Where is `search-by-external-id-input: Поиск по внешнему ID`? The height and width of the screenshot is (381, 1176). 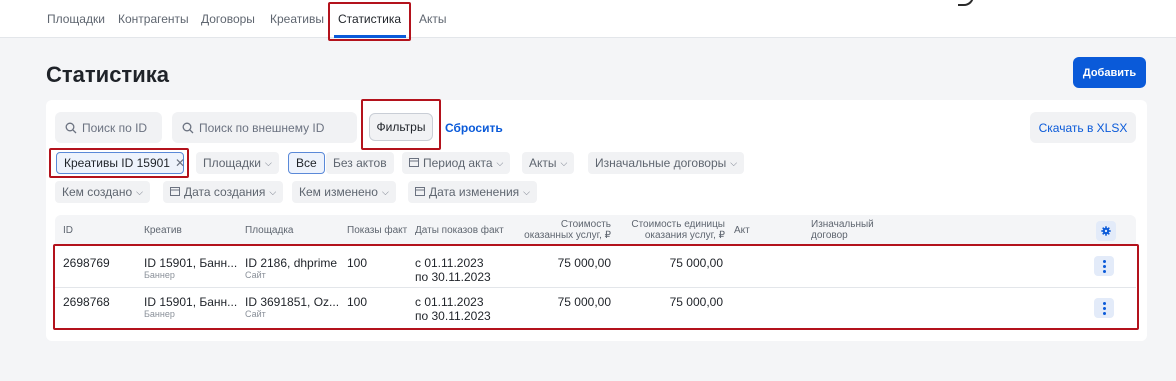
search-by-external-id-input: Поиск по внешнему ID is located at coordinates (264, 127).